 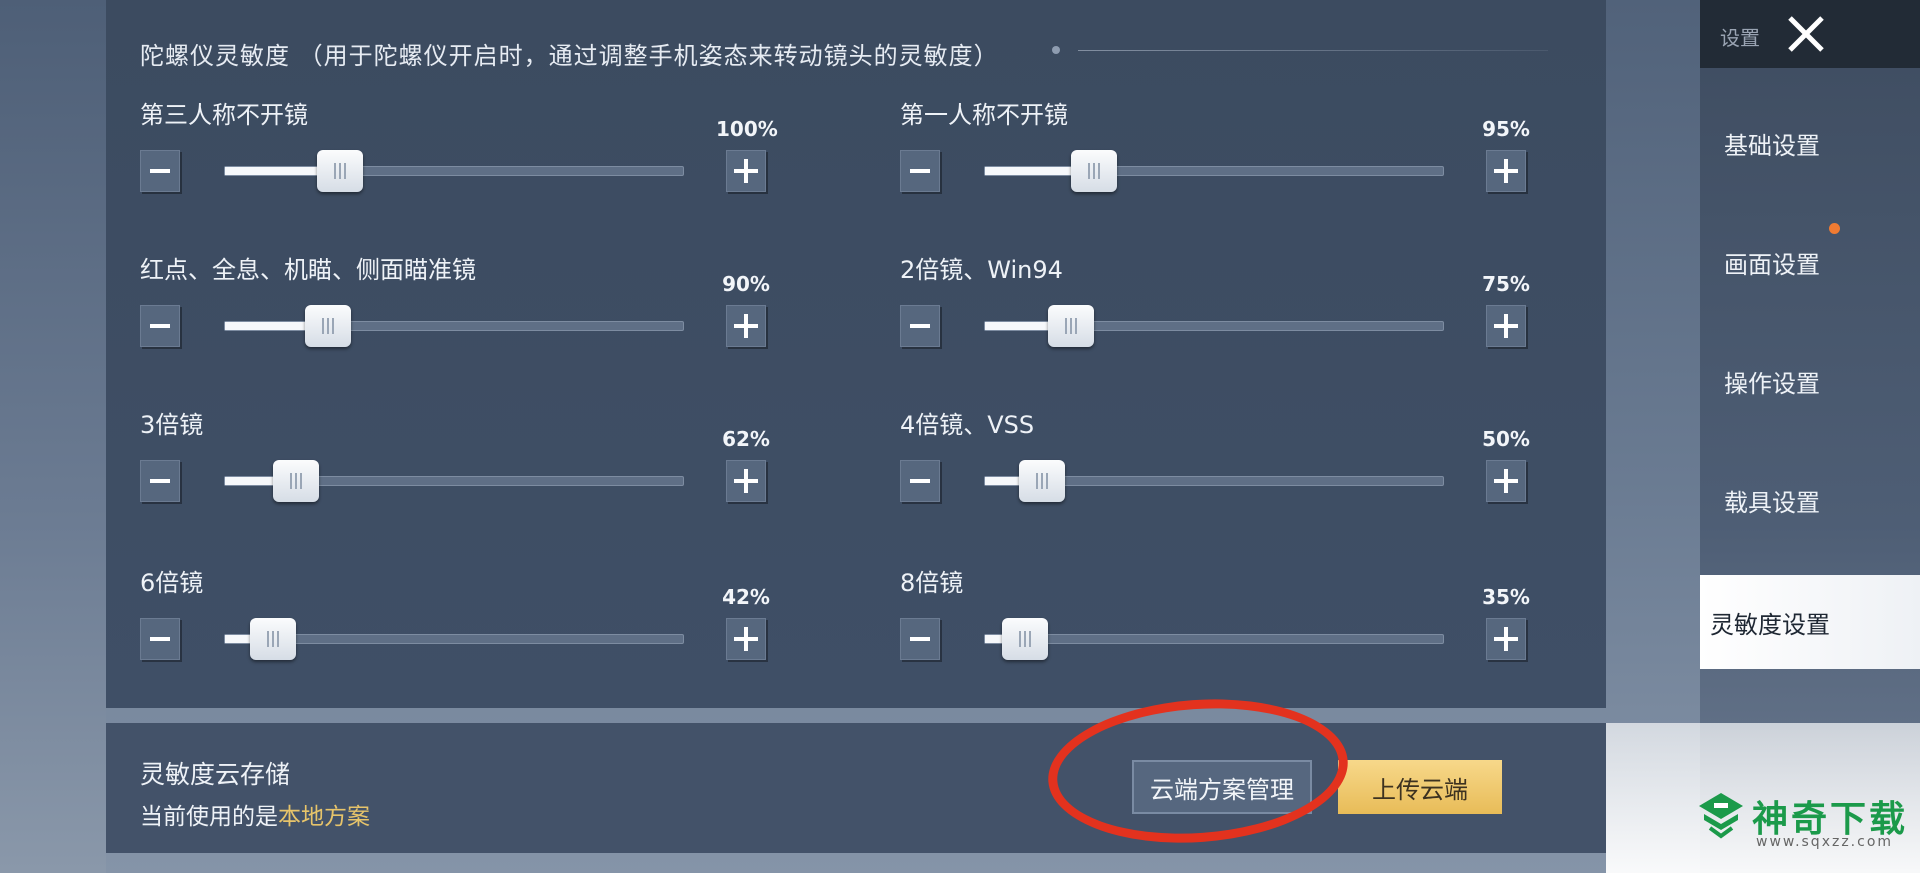 What do you see at coordinates (746, 439) in the screenshot?
I see `slider-percent: 62%` at bounding box center [746, 439].